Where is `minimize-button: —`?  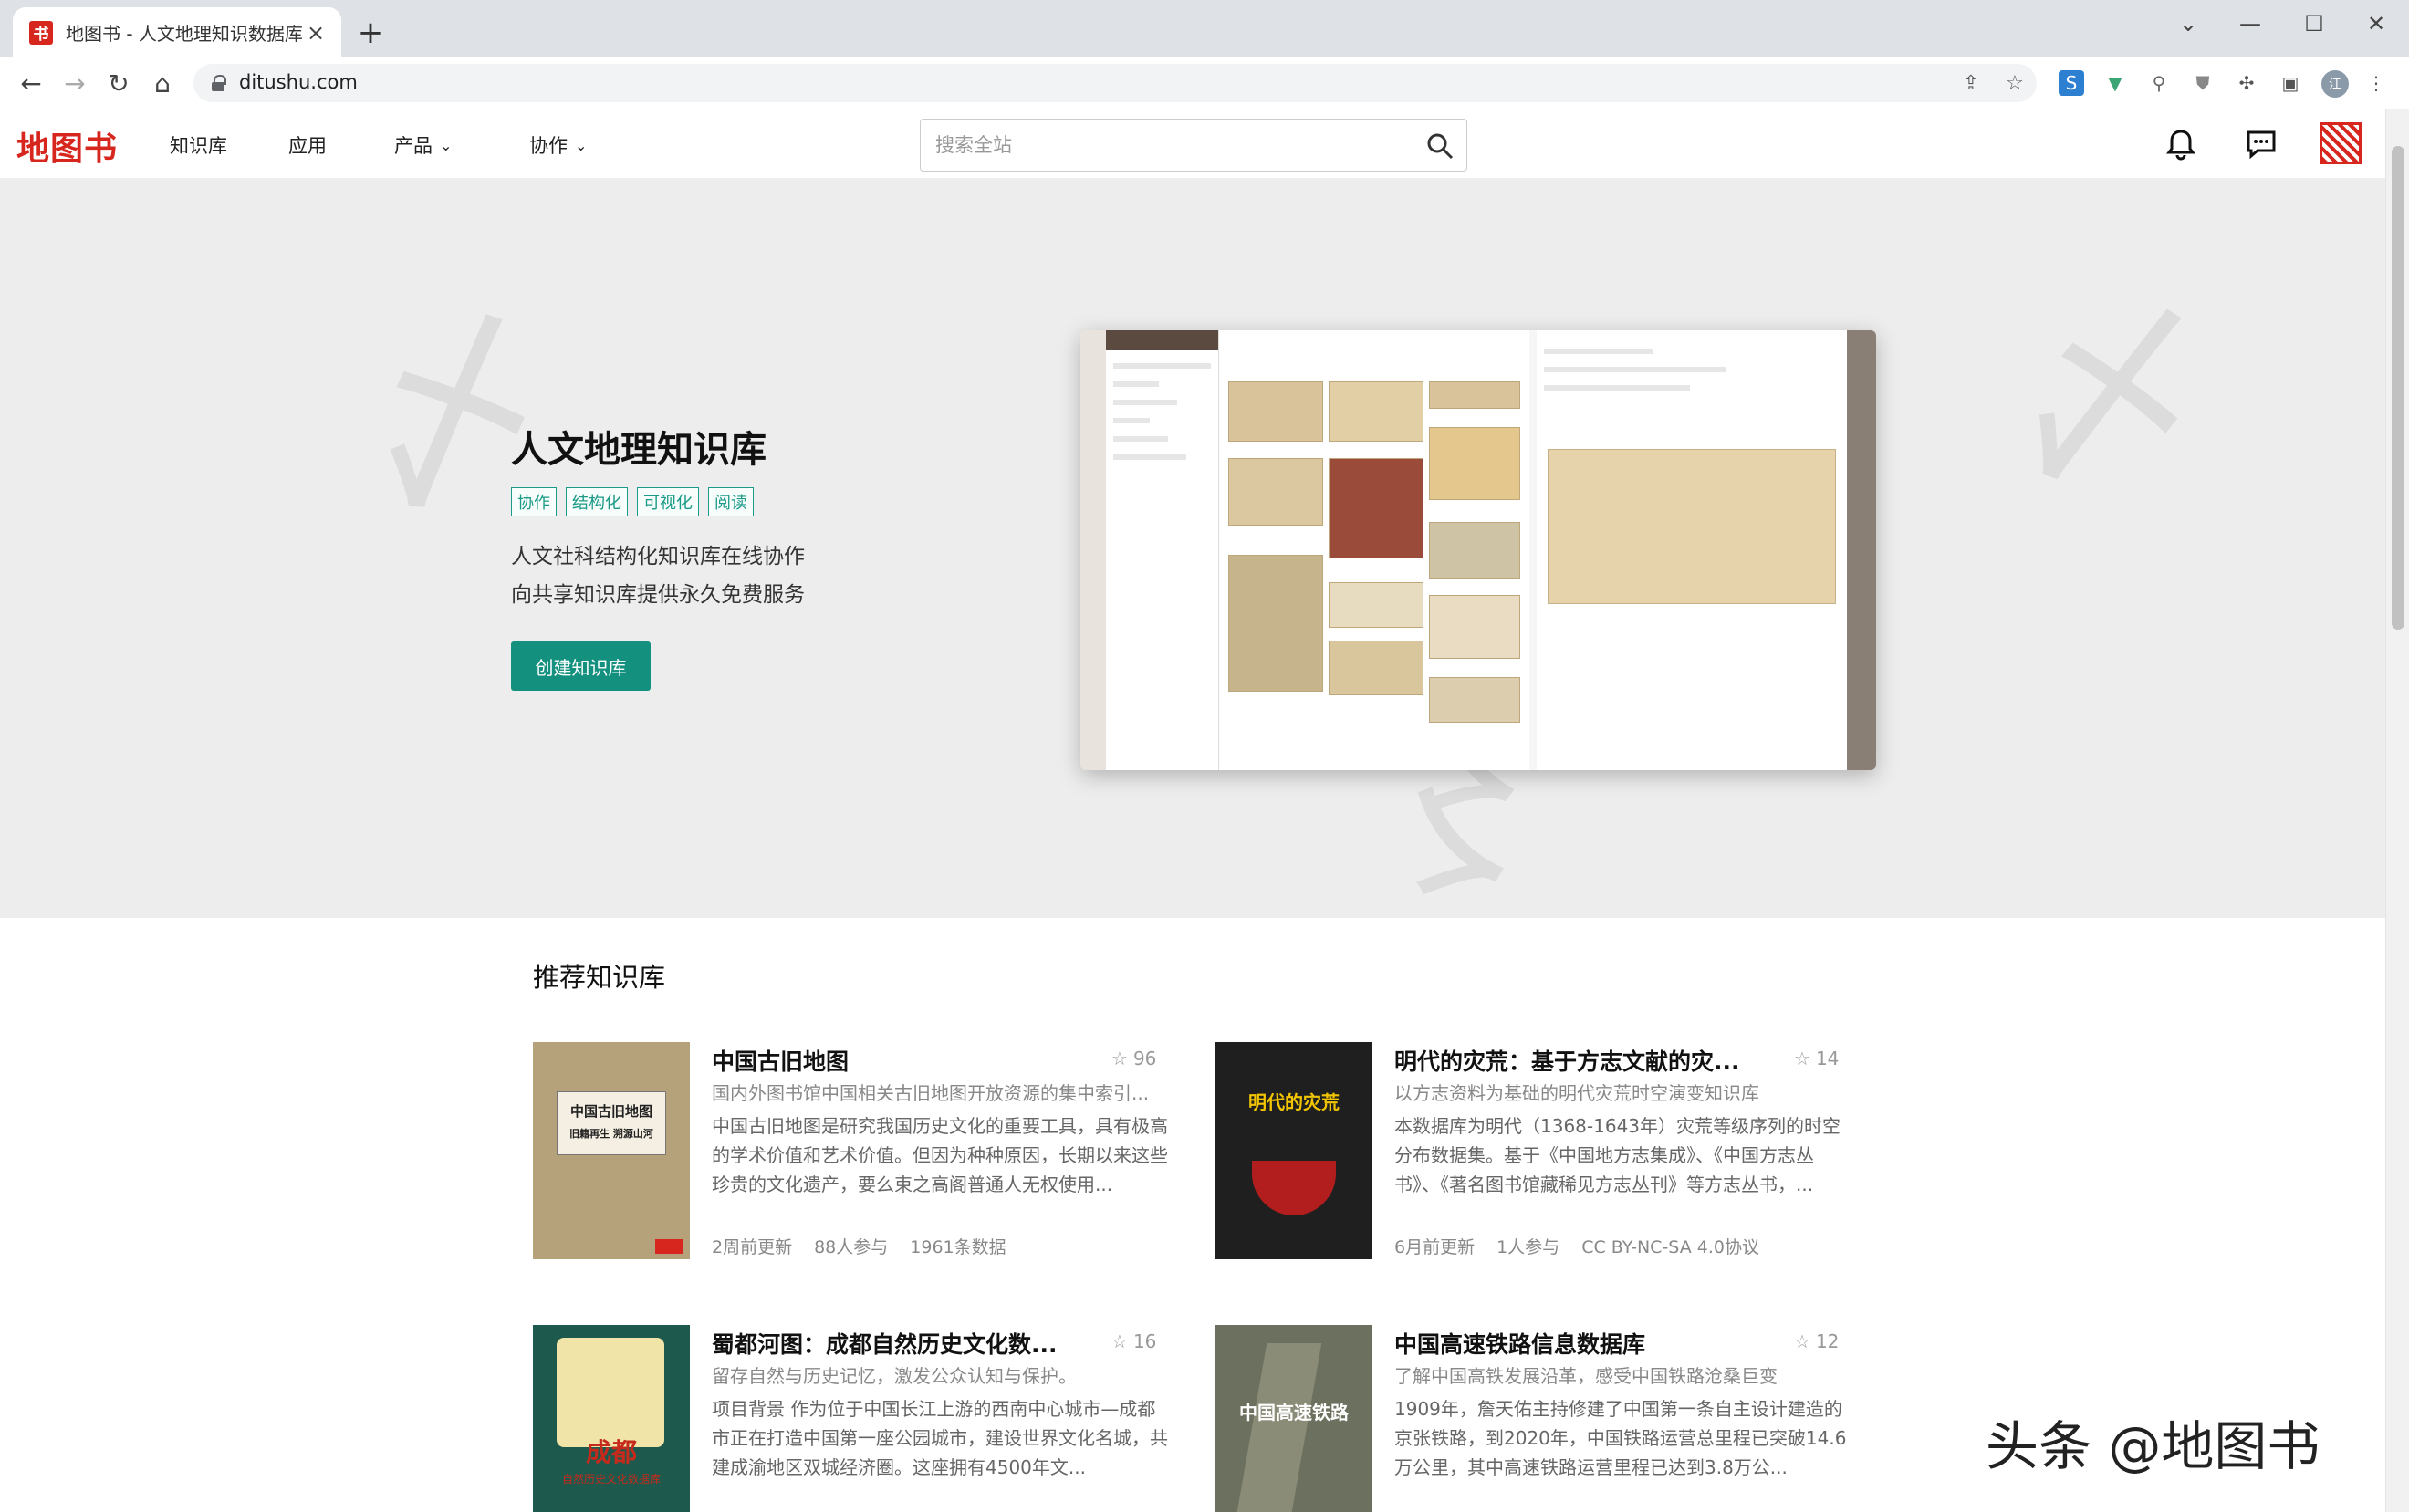 minimize-button: — is located at coordinates (2250, 23).